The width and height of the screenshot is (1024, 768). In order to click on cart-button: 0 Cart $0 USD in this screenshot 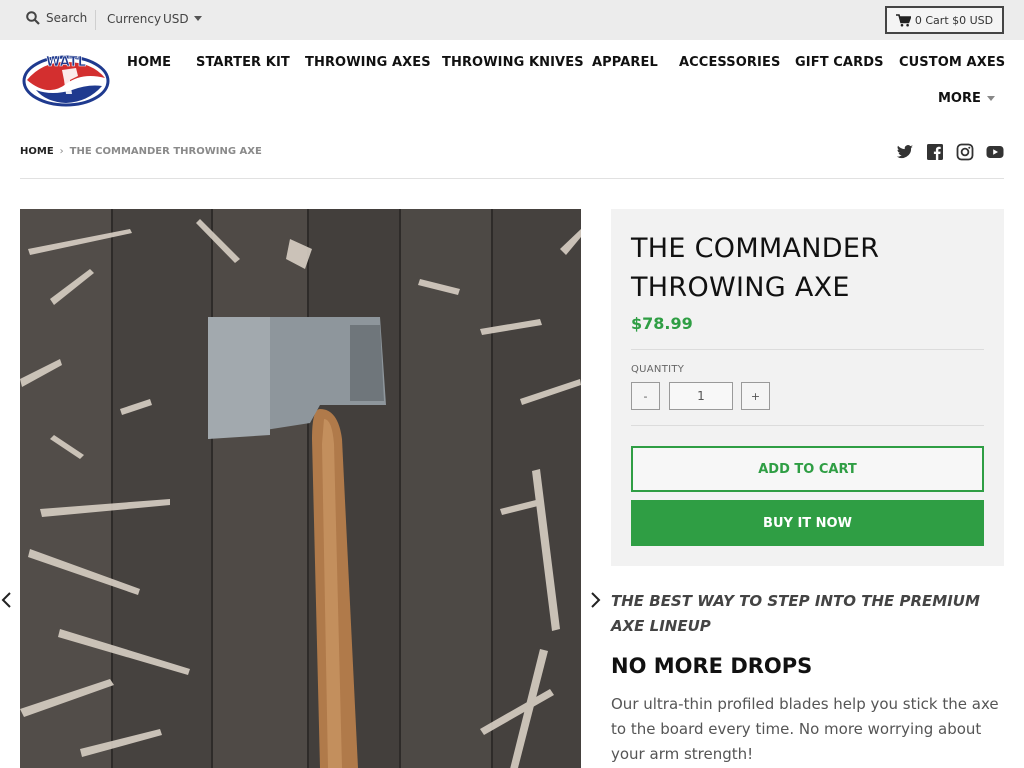, I will do `click(944, 20)`.